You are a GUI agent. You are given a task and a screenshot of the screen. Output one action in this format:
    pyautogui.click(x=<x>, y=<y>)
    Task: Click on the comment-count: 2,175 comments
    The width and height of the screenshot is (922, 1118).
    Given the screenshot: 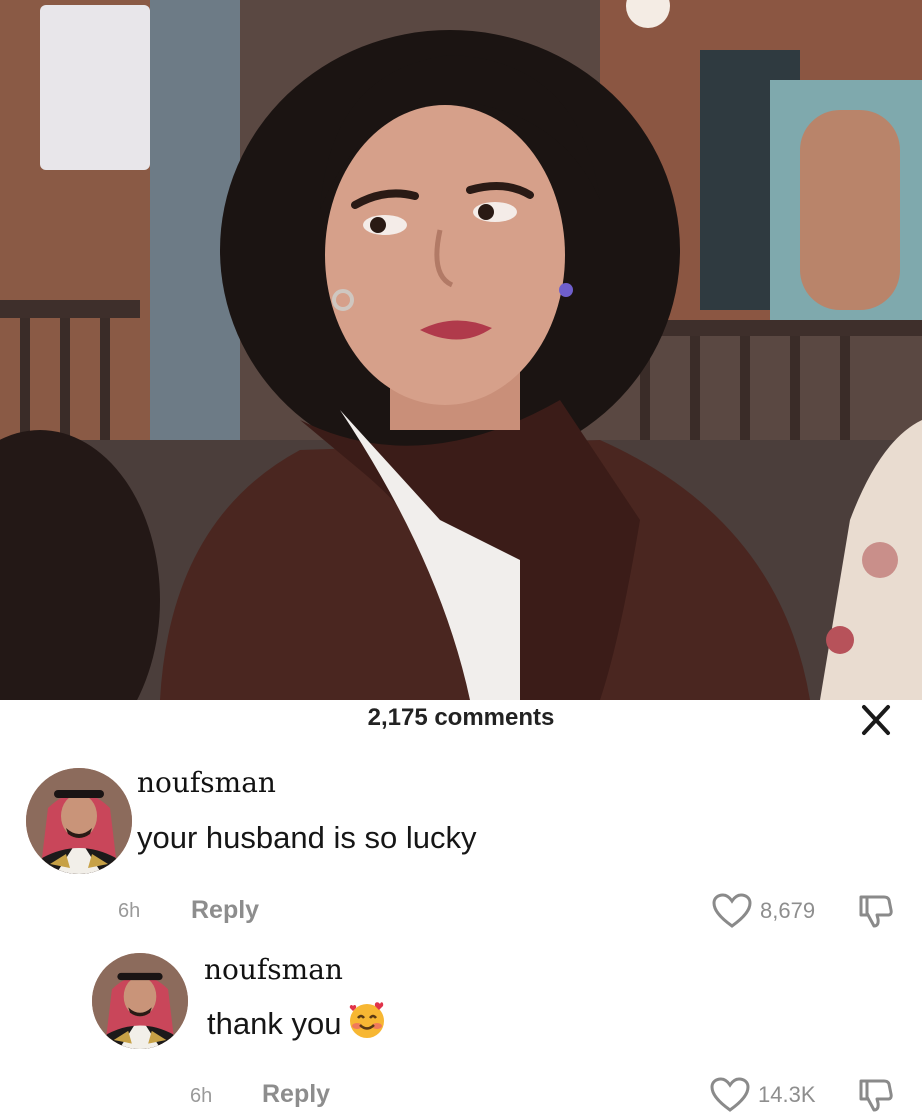 What is the action you would take?
    pyautogui.click(x=461, y=717)
    